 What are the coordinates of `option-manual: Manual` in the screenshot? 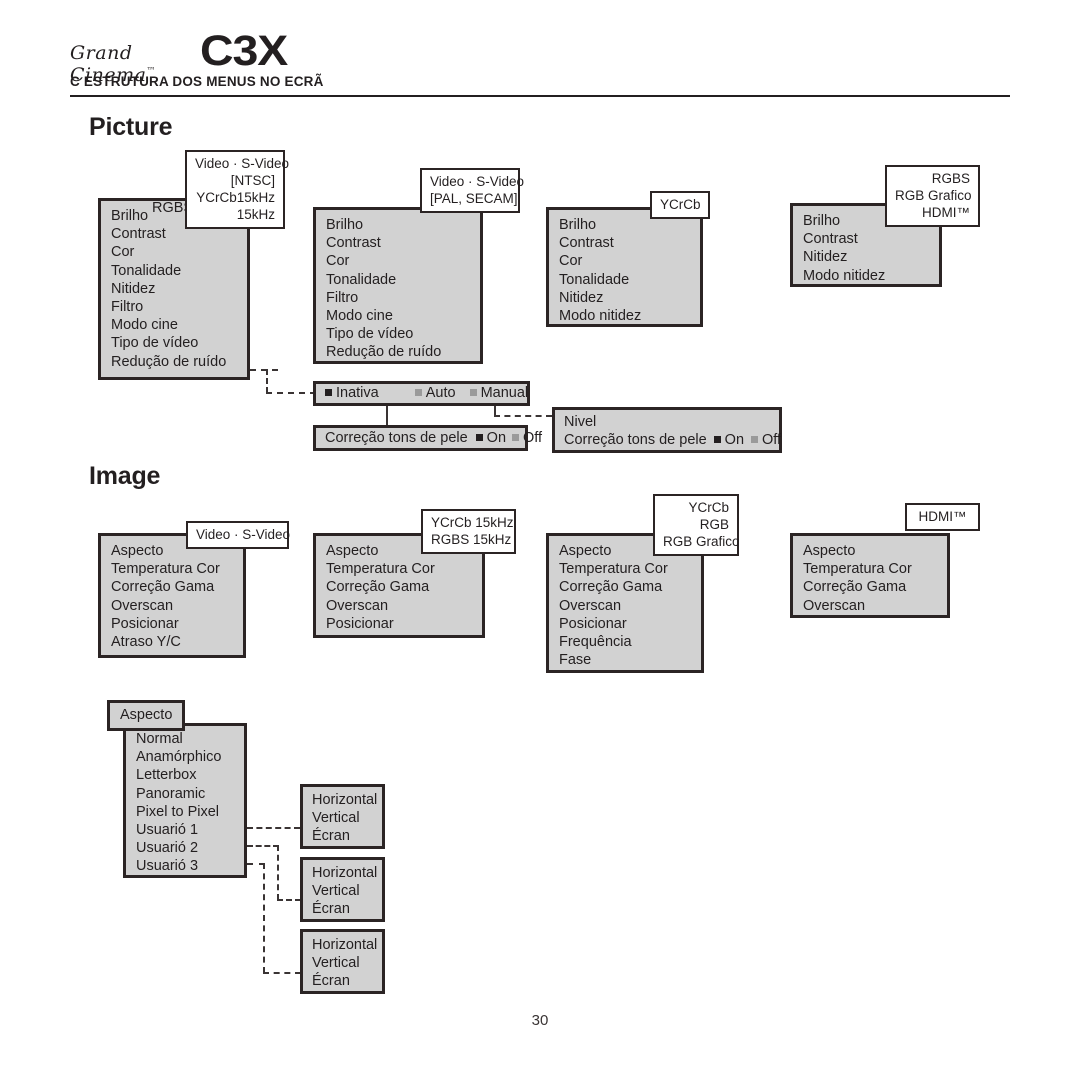 It's located at (498, 393).